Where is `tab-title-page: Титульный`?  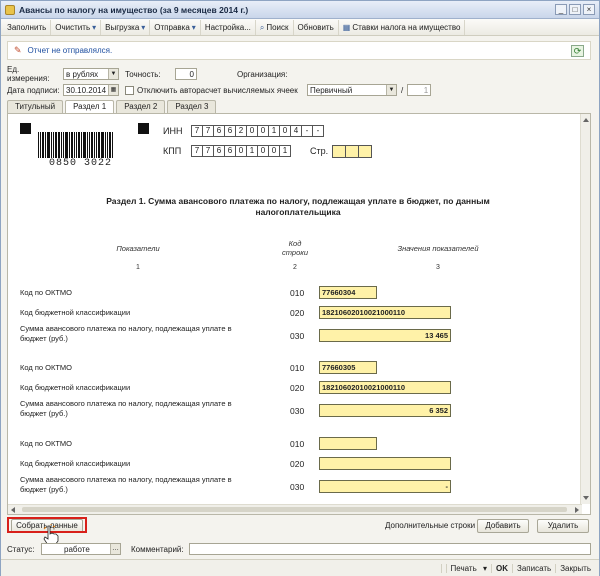
tab-title-page: Титульный is located at coordinates (35, 106).